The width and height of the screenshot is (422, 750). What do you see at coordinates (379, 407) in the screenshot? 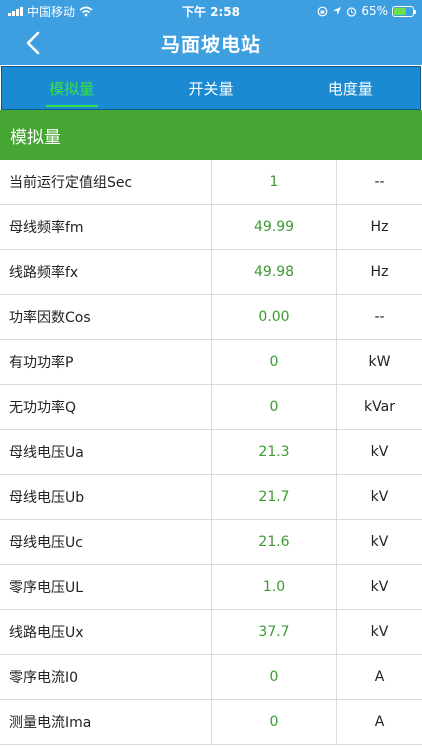
I see `row-unit: kVar` at bounding box center [379, 407].